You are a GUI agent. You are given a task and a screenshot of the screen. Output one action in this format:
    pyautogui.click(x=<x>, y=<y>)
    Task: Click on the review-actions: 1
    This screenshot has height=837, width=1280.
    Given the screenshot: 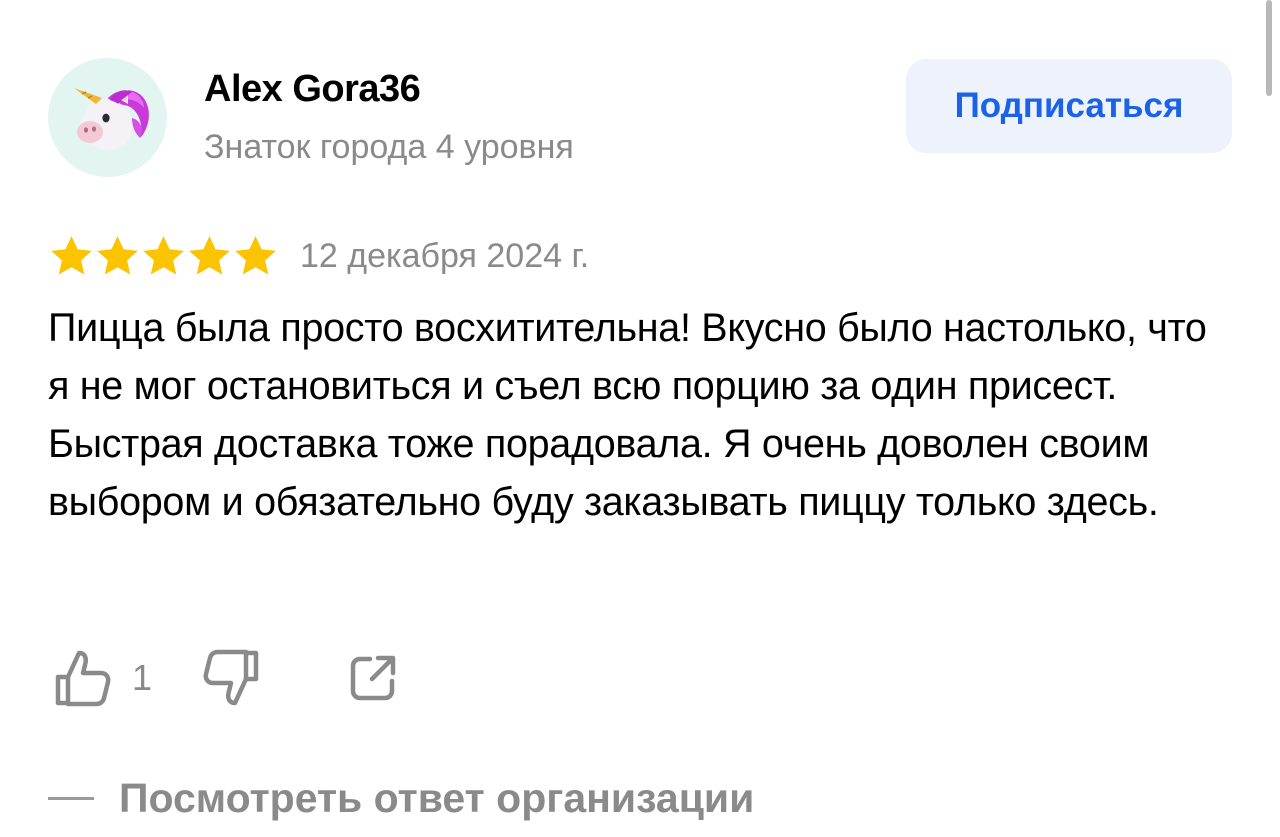 What is the action you would take?
    pyautogui.click(x=225, y=678)
    